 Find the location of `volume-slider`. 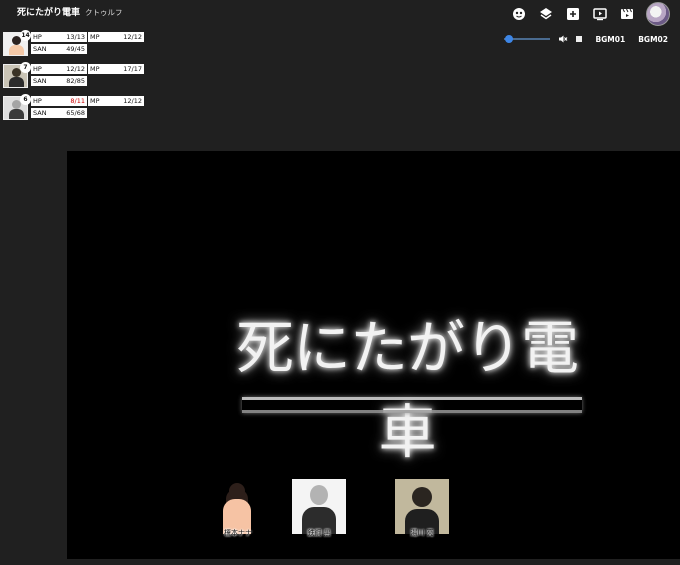

volume-slider is located at coordinates (527, 39).